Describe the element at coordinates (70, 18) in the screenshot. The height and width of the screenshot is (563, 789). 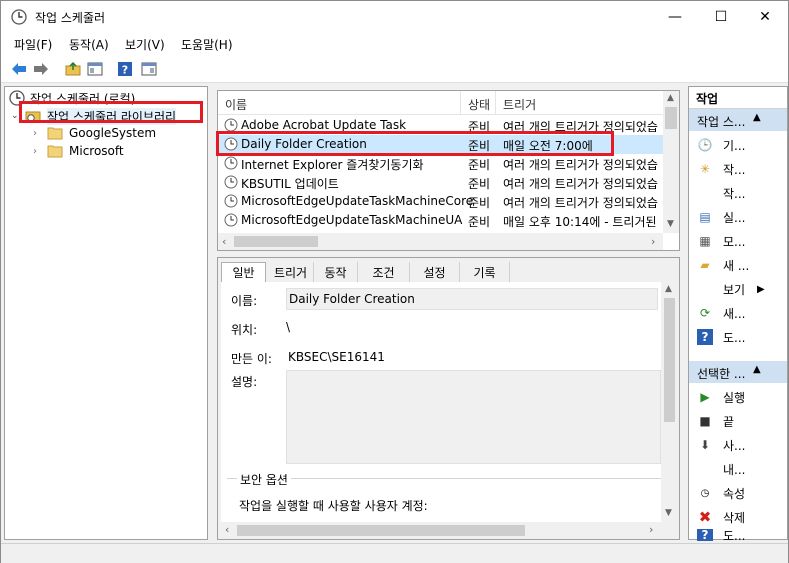
I see `window-title: 작업 스케줄러` at that location.